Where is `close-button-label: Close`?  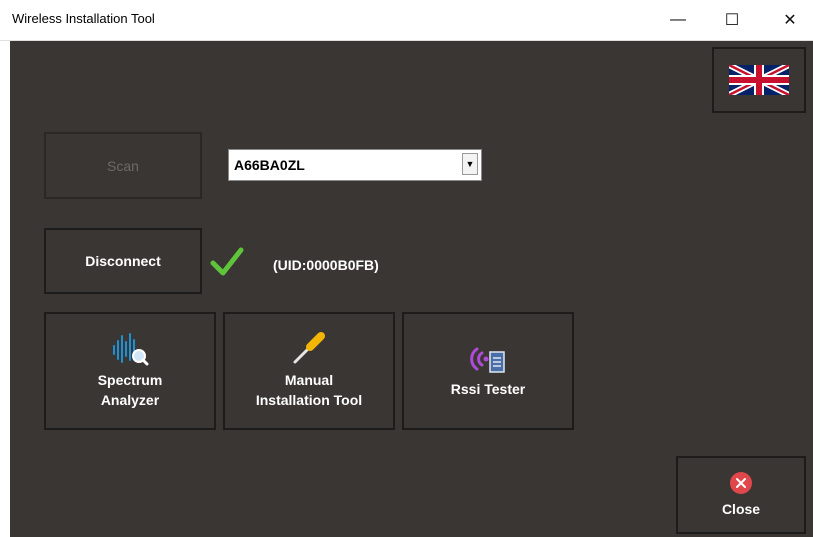 close-button-label: Close is located at coordinates (741, 509).